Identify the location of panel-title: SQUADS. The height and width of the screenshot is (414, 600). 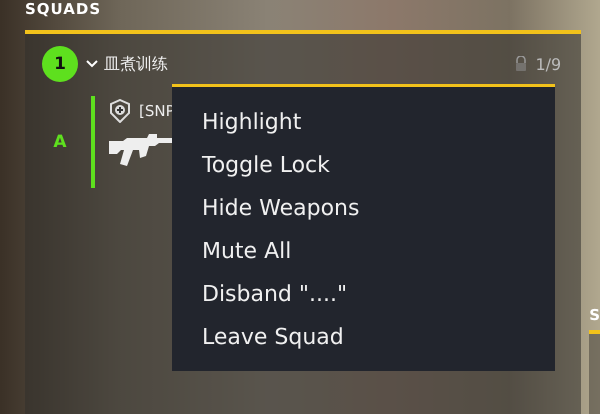
(63, 10).